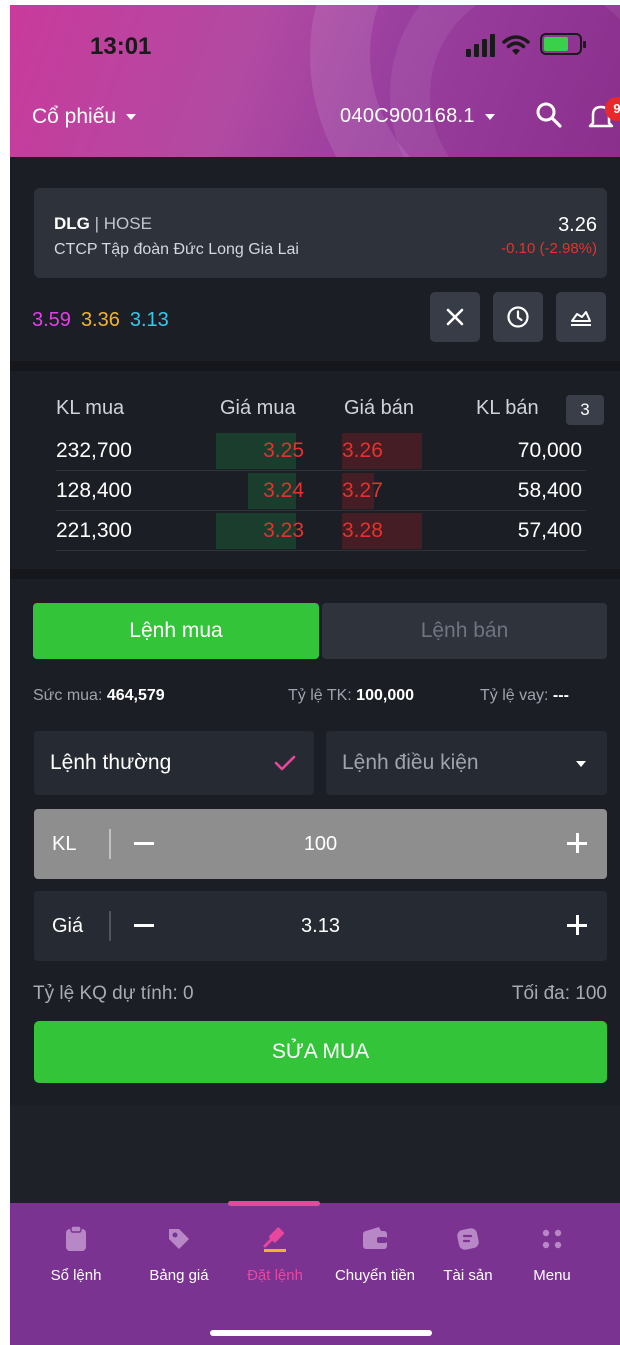 The image size is (620, 1345). Describe the element at coordinates (516, 45) in the screenshot. I see `wifi-icon` at that location.